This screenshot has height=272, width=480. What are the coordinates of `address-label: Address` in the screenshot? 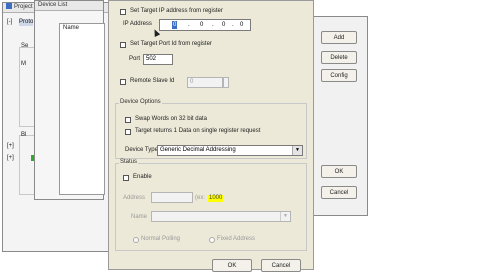 It's located at (134, 198).